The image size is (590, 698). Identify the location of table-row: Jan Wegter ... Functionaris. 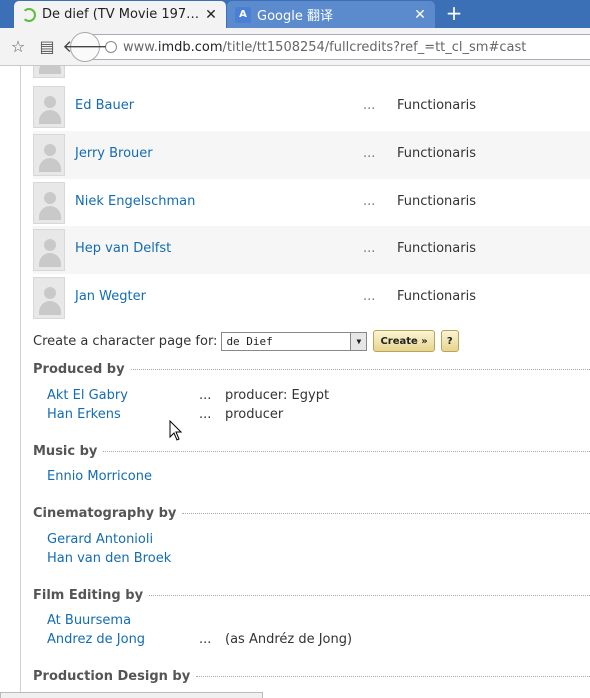
(311, 298).